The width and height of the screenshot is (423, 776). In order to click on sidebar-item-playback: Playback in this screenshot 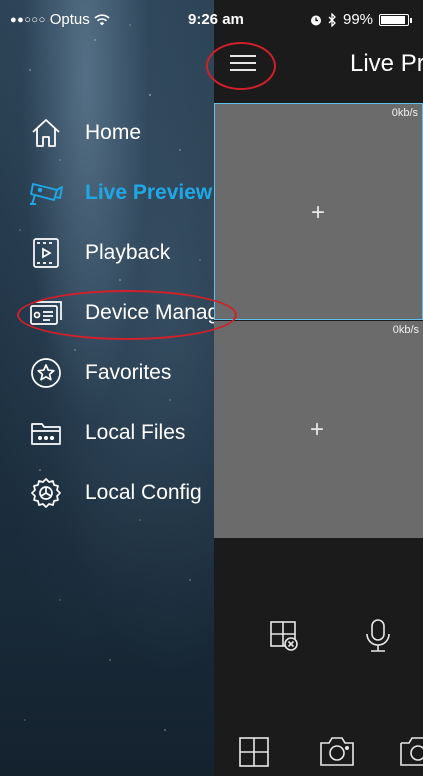, I will do `click(107, 253)`.